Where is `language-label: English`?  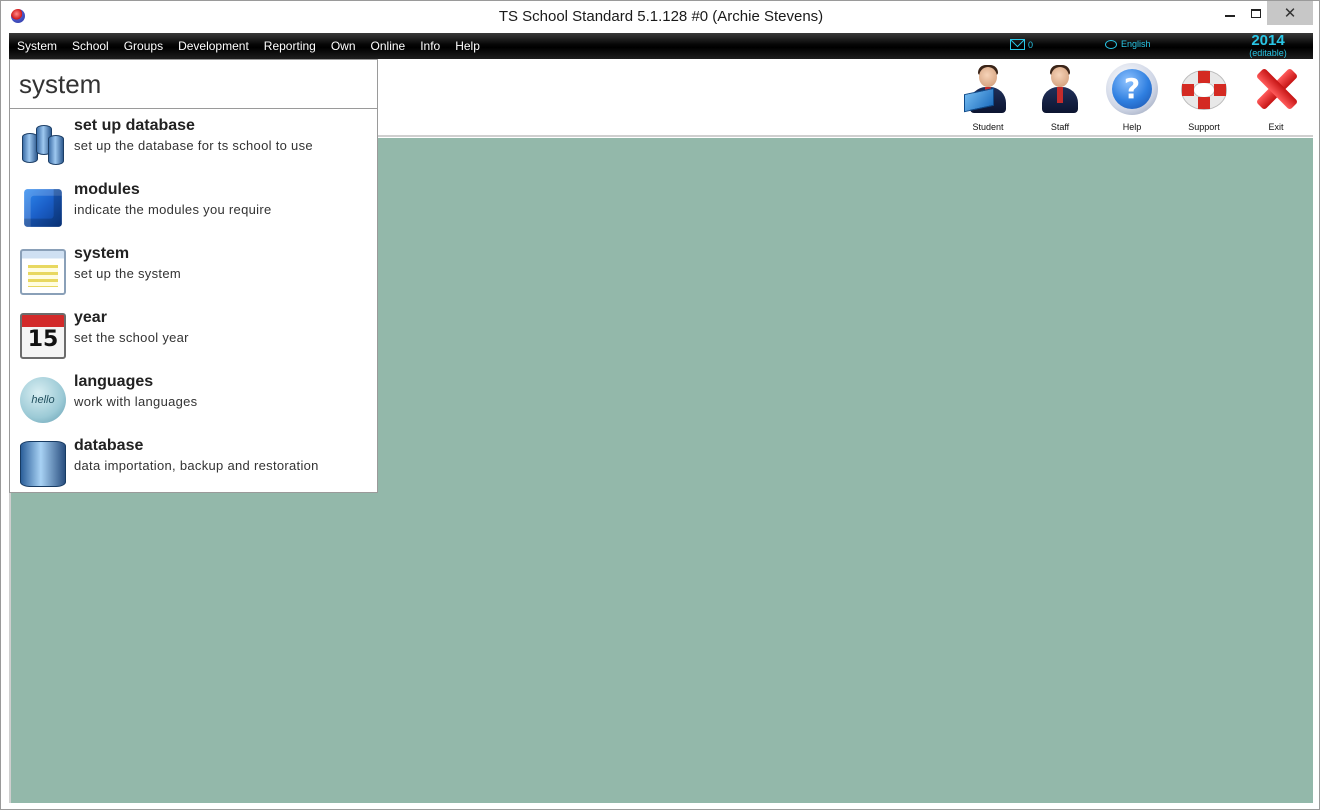 language-label: English is located at coordinates (1136, 44).